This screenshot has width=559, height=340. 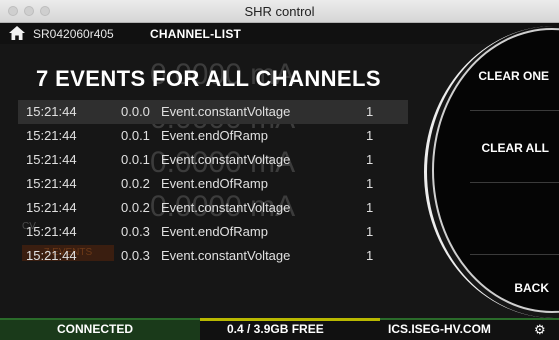 What do you see at coordinates (542, 330) in the screenshot?
I see `settings-gear-icon: ⚙` at bounding box center [542, 330].